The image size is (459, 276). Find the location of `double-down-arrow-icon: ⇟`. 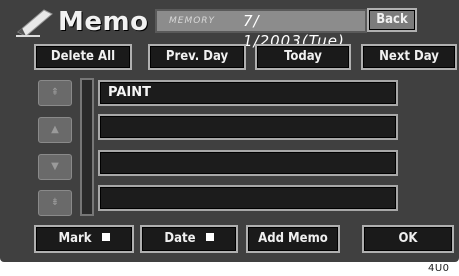

double-down-arrow-icon: ⇟ is located at coordinates (55, 202).